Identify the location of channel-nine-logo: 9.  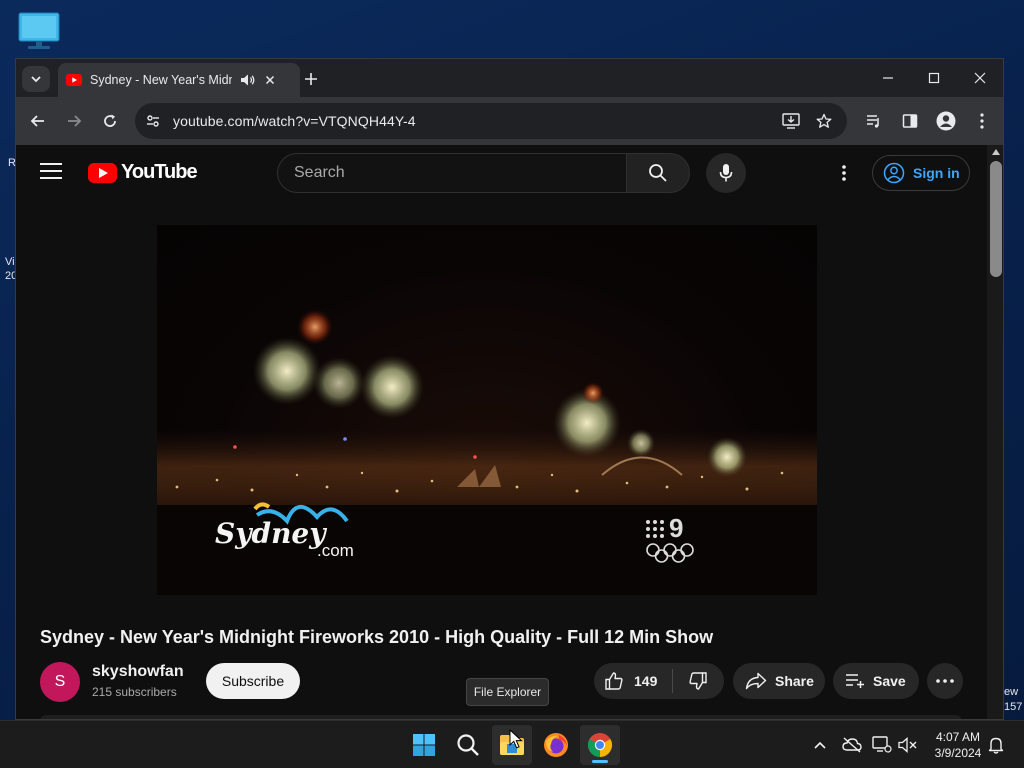
(664, 528).